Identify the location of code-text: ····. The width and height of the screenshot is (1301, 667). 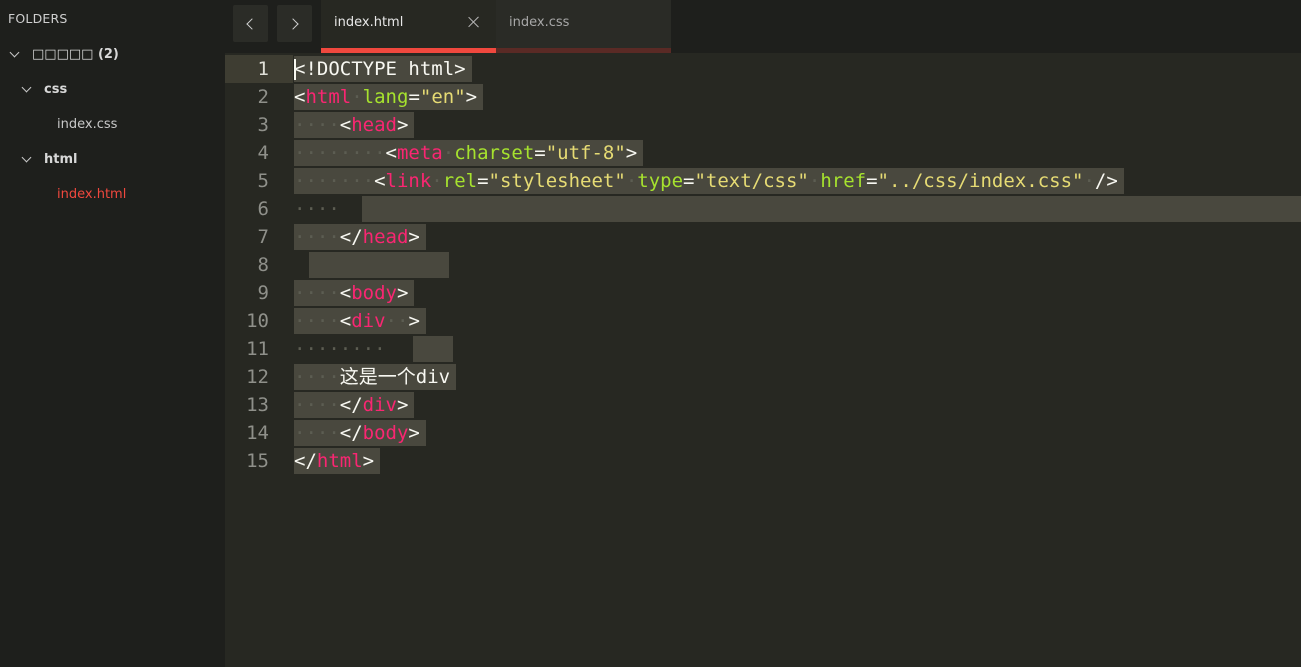
(320, 209).